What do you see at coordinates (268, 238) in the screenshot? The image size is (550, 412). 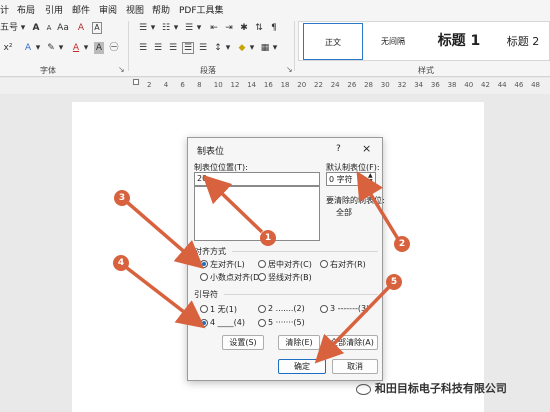 I see `step-badge-1: 1` at bounding box center [268, 238].